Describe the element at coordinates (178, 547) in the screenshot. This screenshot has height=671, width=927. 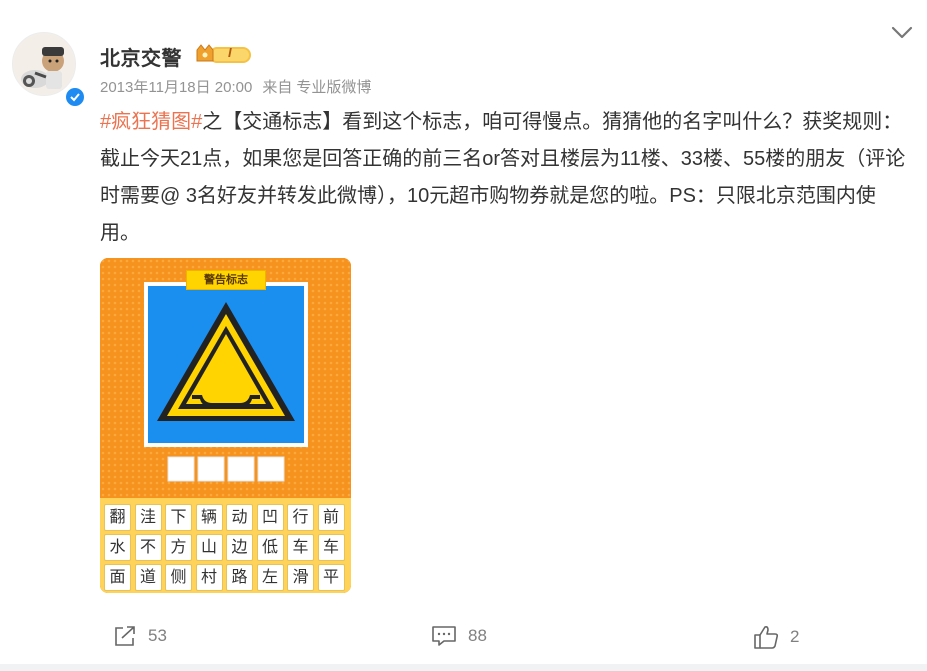
I see `char-tile: 方` at that location.